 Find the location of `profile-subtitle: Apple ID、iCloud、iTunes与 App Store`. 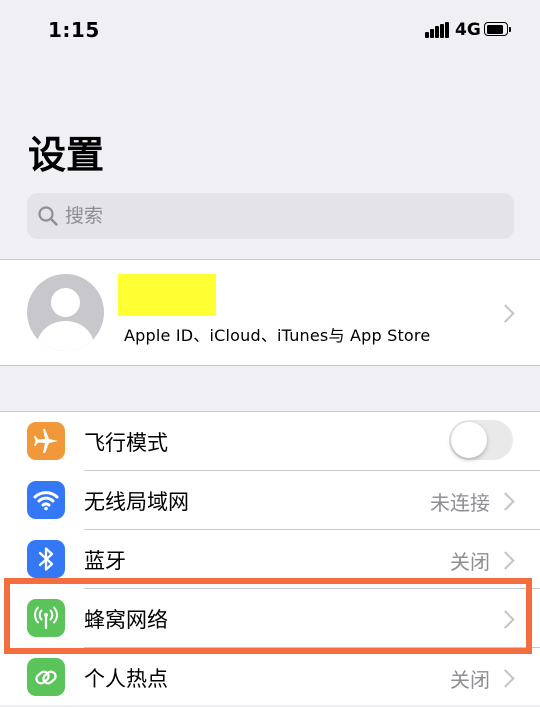

profile-subtitle: Apple ID、iCloud、iTunes与 App Store is located at coordinates (277, 335).